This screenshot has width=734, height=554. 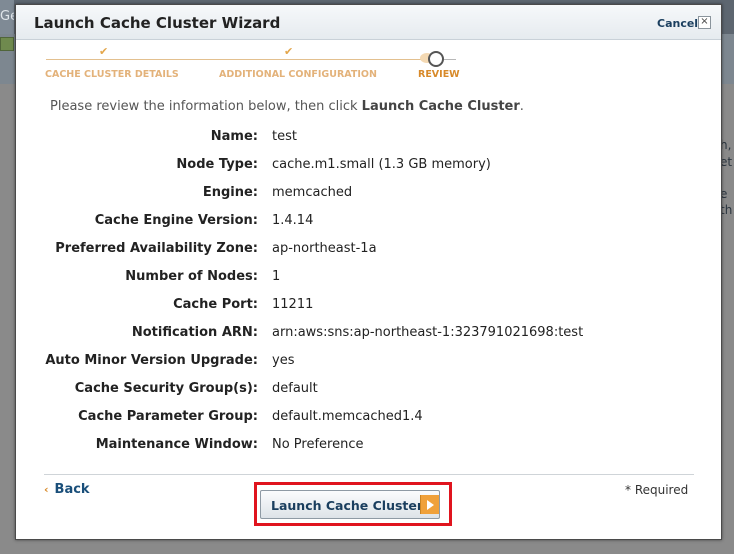 I want to click on field-label: Maintenance Window:, so click(x=176, y=444).